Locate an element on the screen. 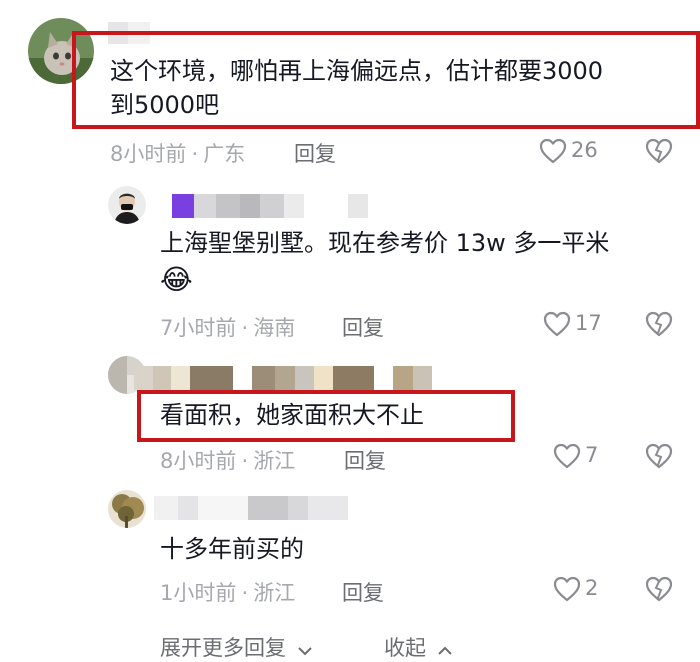 This screenshot has height=662, width=700. like-count: 2 is located at coordinates (592, 588).